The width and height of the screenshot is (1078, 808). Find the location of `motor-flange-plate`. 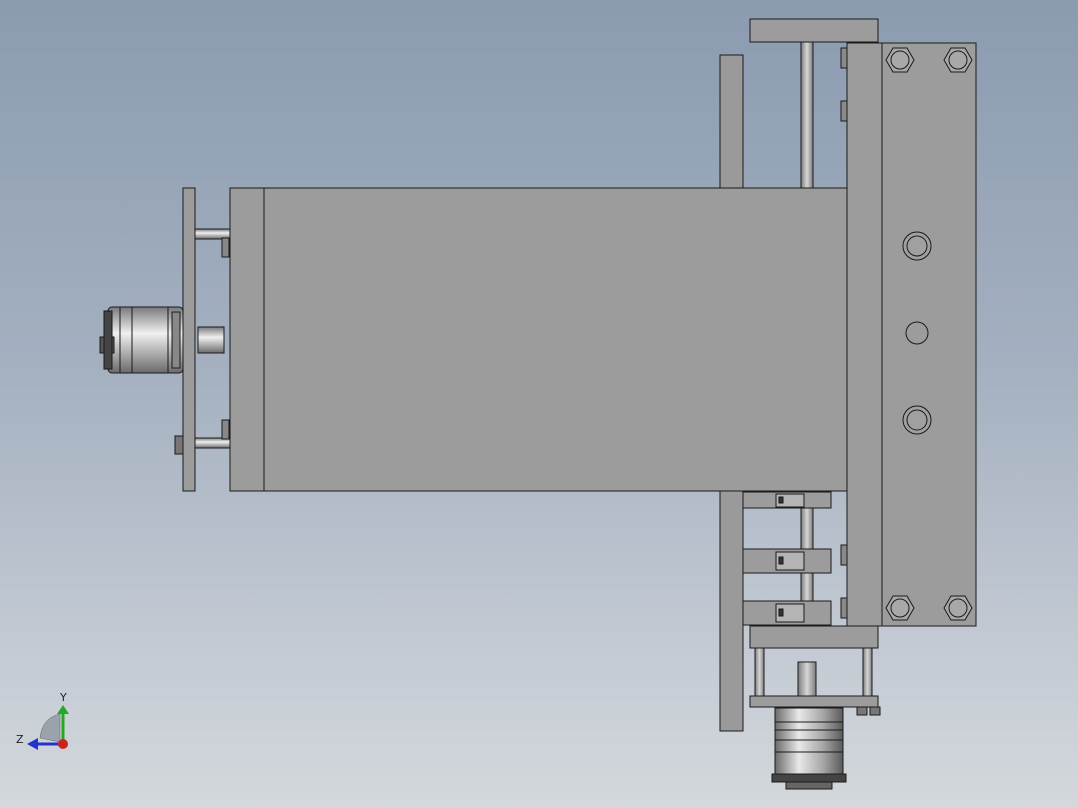

motor-flange-plate is located at coordinates (814, 701).